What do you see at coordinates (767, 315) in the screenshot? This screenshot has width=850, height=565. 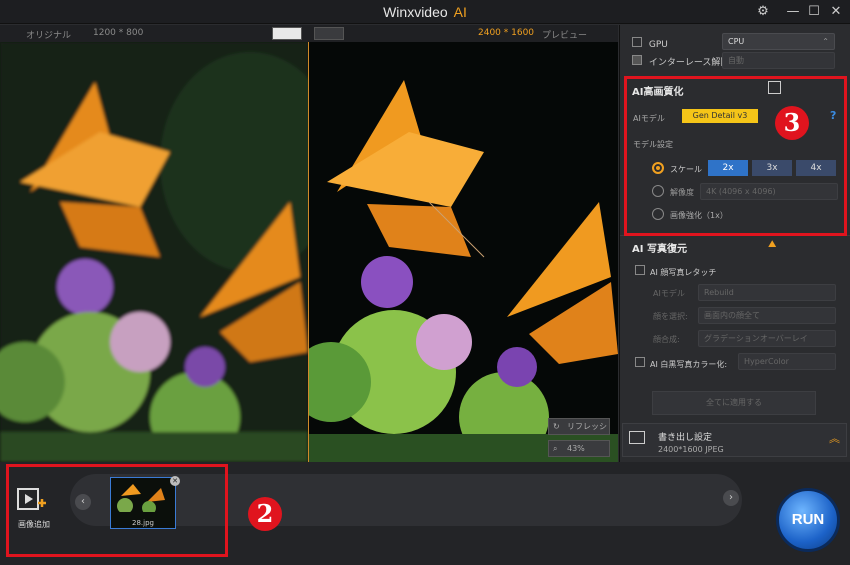 I see `face-select: 画面内の顔全て` at bounding box center [767, 315].